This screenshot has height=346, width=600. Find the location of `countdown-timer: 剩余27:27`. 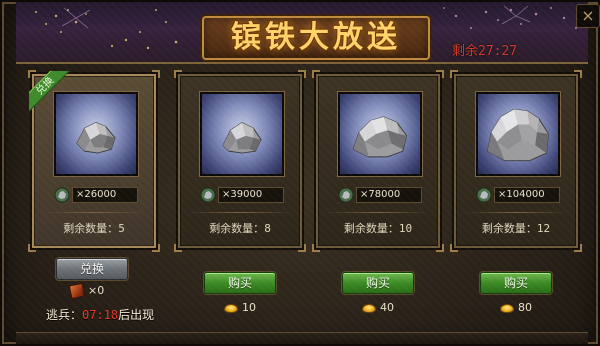

countdown-timer: 剩余27:27 is located at coordinates (484, 49).